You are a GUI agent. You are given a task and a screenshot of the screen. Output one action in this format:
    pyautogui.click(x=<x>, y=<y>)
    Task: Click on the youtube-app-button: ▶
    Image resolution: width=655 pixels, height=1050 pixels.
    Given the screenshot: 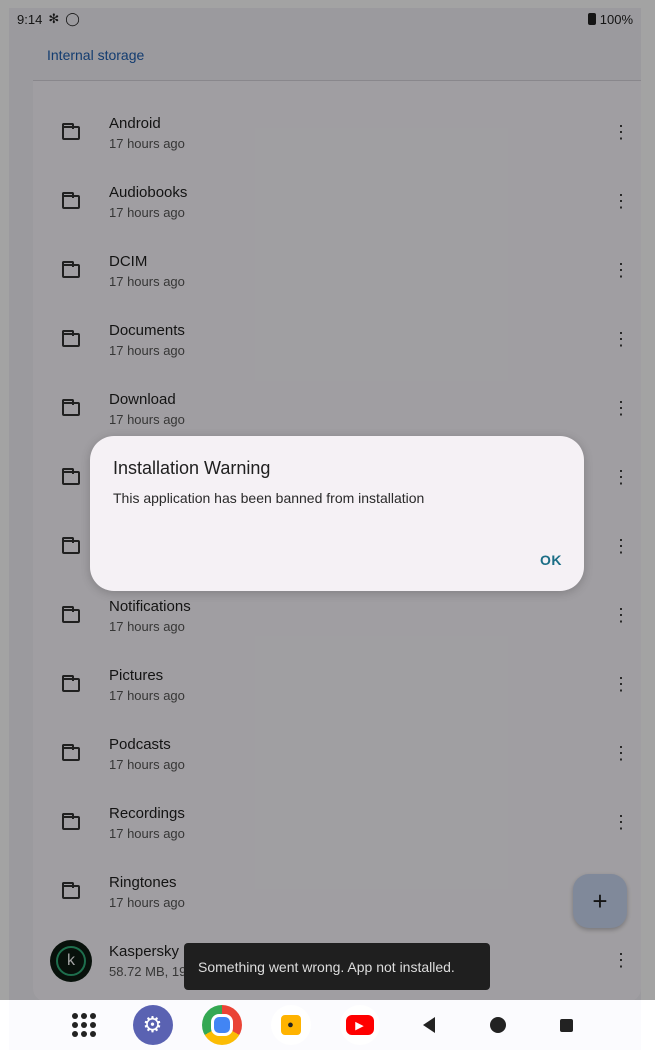 What is the action you would take?
    pyautogui.click(x=359, y=1025)
    